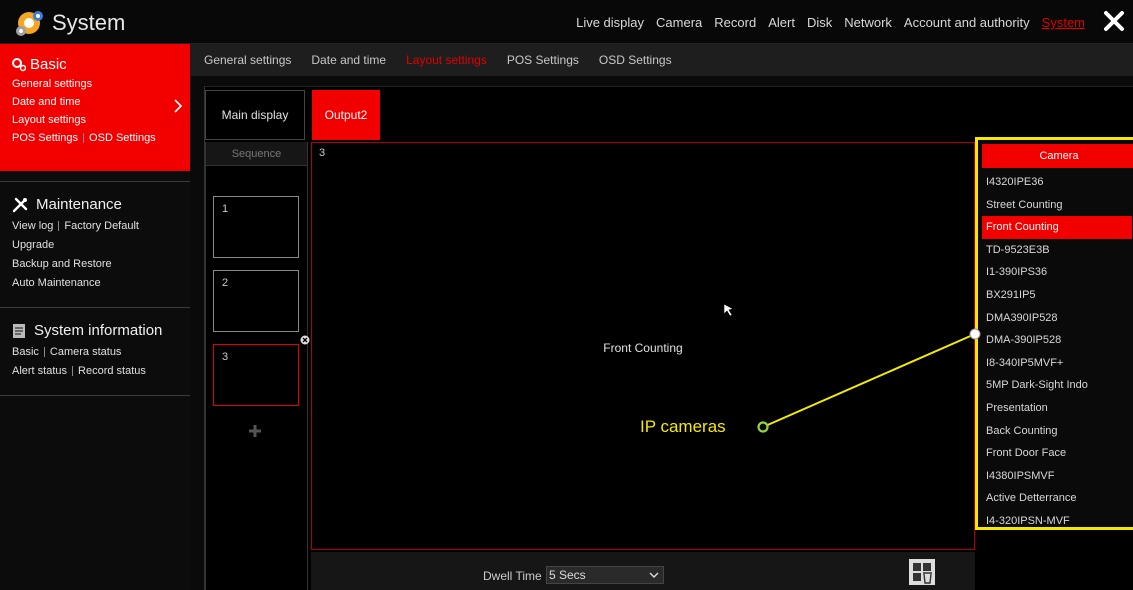 The width and height of the screenshot is (1133, 590). I want to click on camera-list-item: DMA-390IP528, so click(1057, 340).